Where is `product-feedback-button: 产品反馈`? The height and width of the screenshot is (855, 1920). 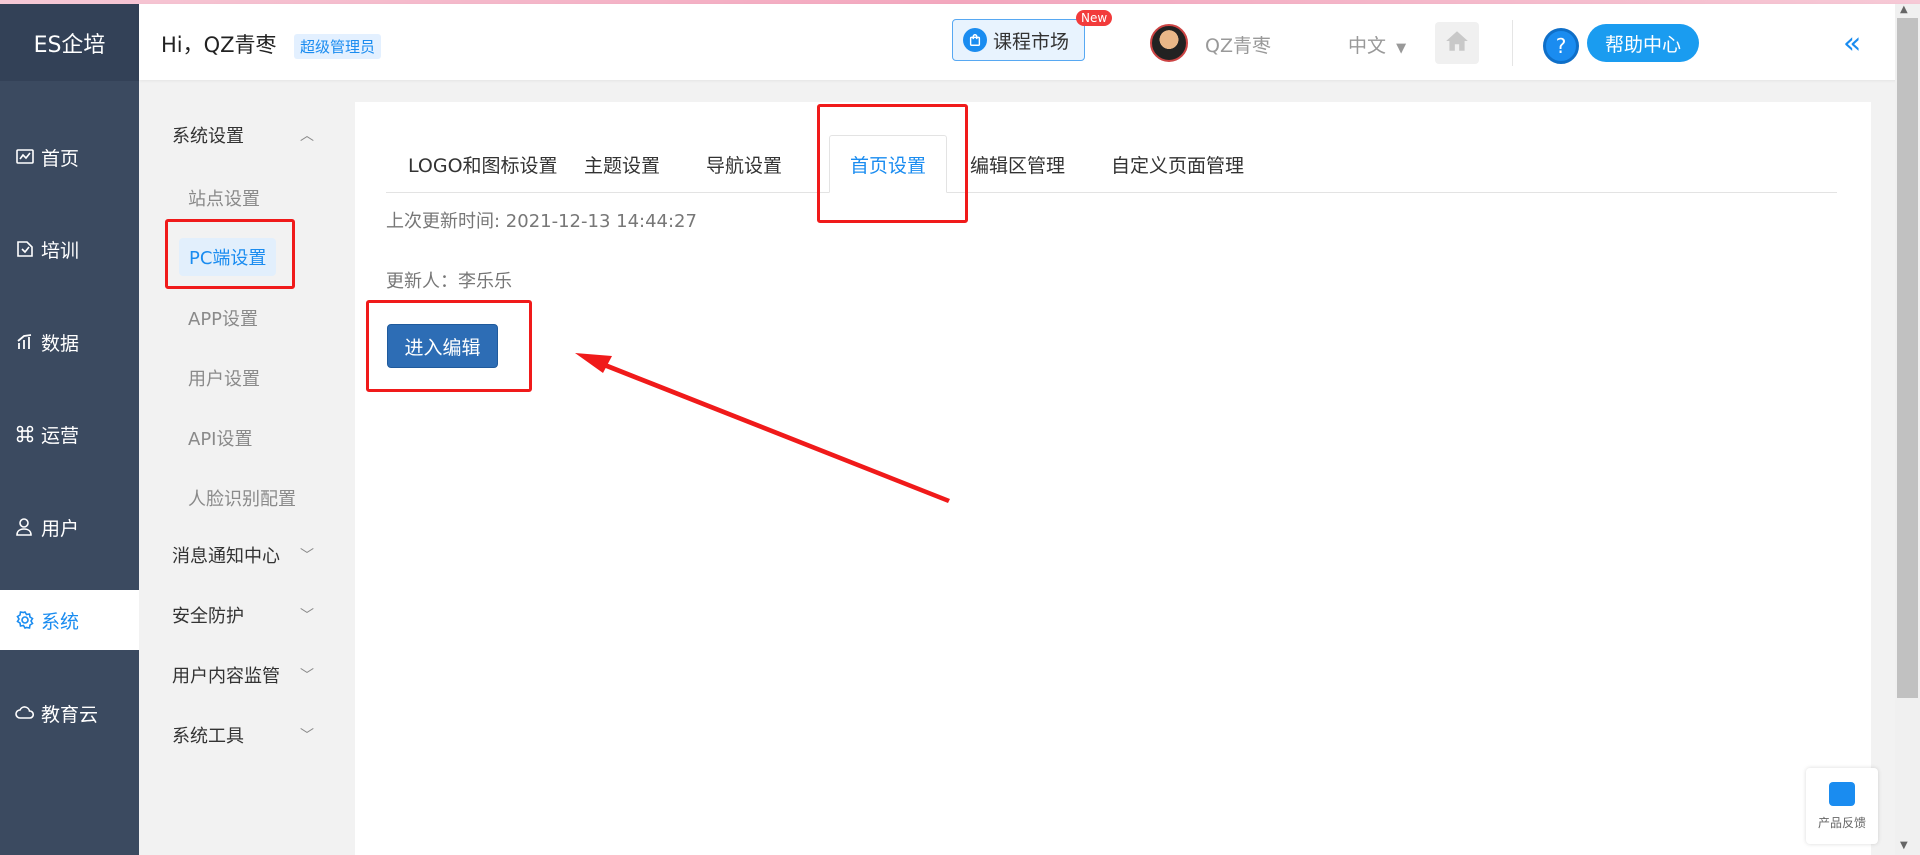
product-feedback-button: 产品反馈 is located at coordinates (1842, 806).